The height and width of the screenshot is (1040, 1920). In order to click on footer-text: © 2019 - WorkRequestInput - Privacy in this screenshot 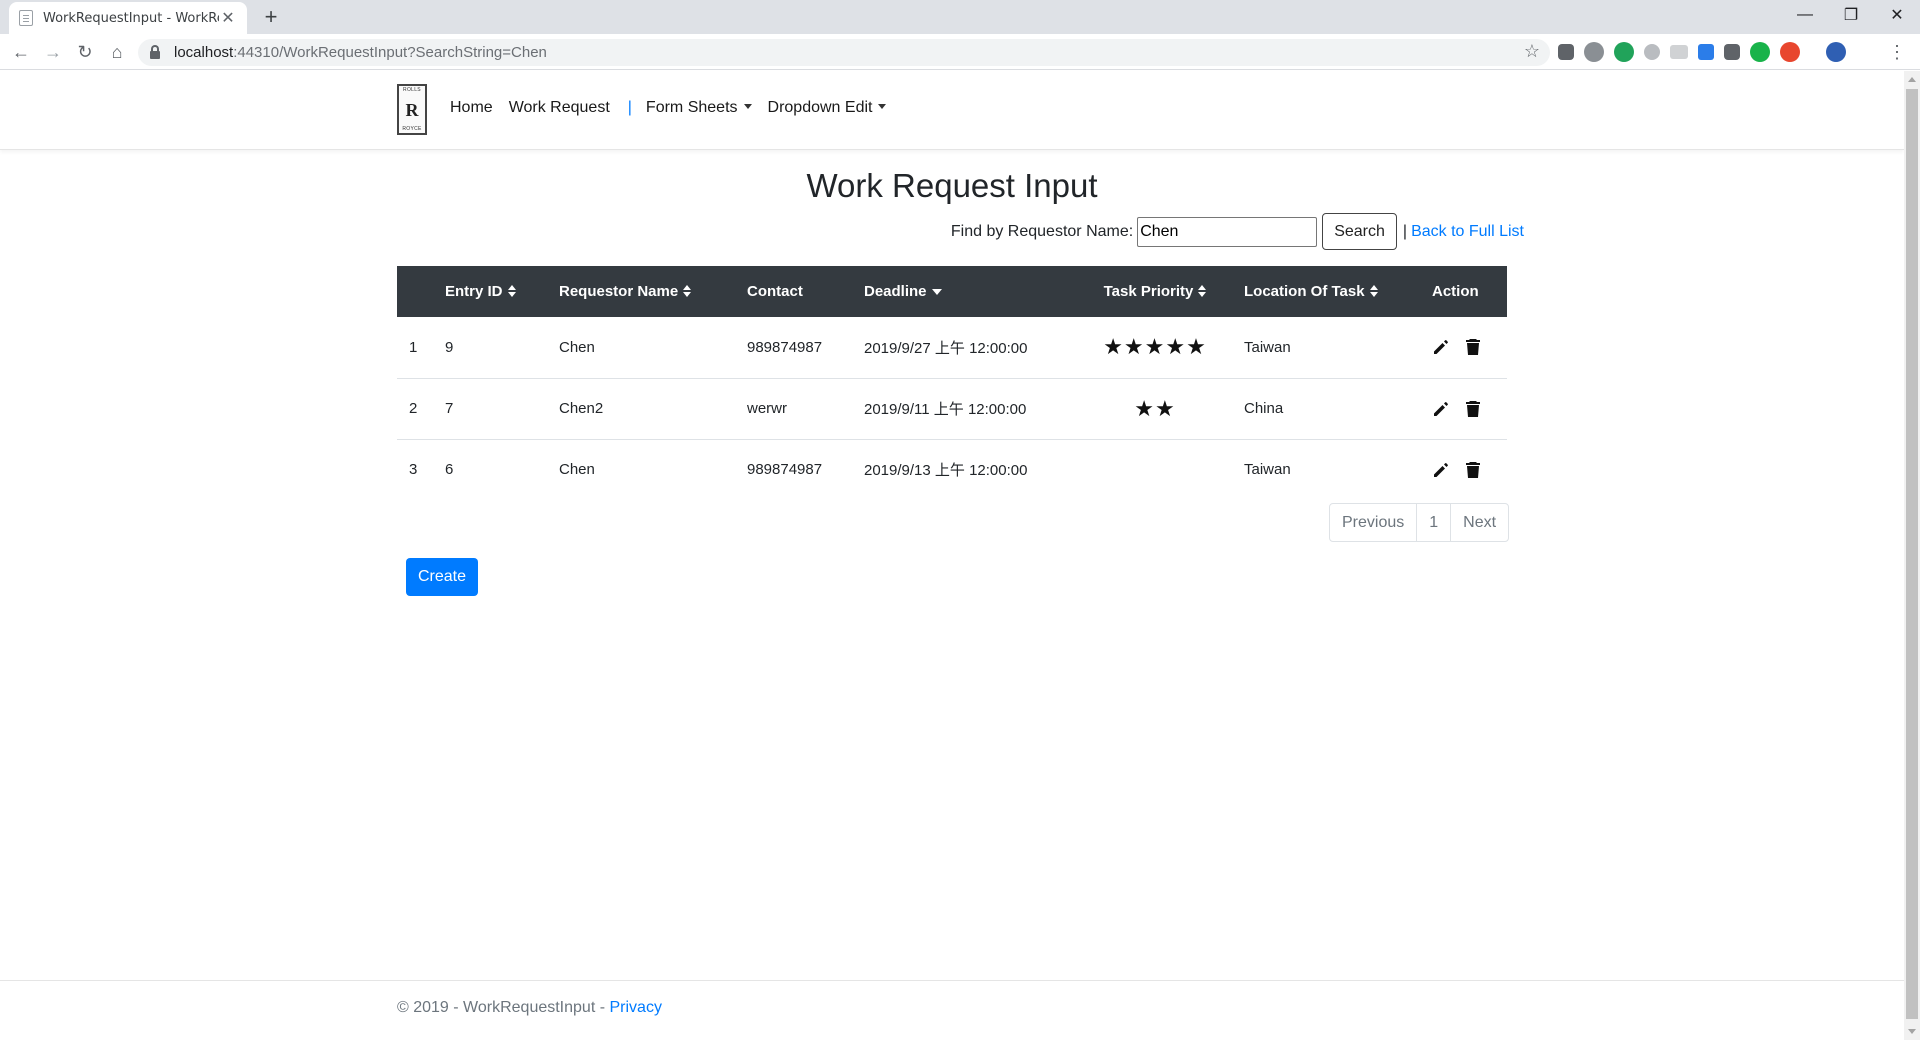, I will do `click(529, 1008)`.